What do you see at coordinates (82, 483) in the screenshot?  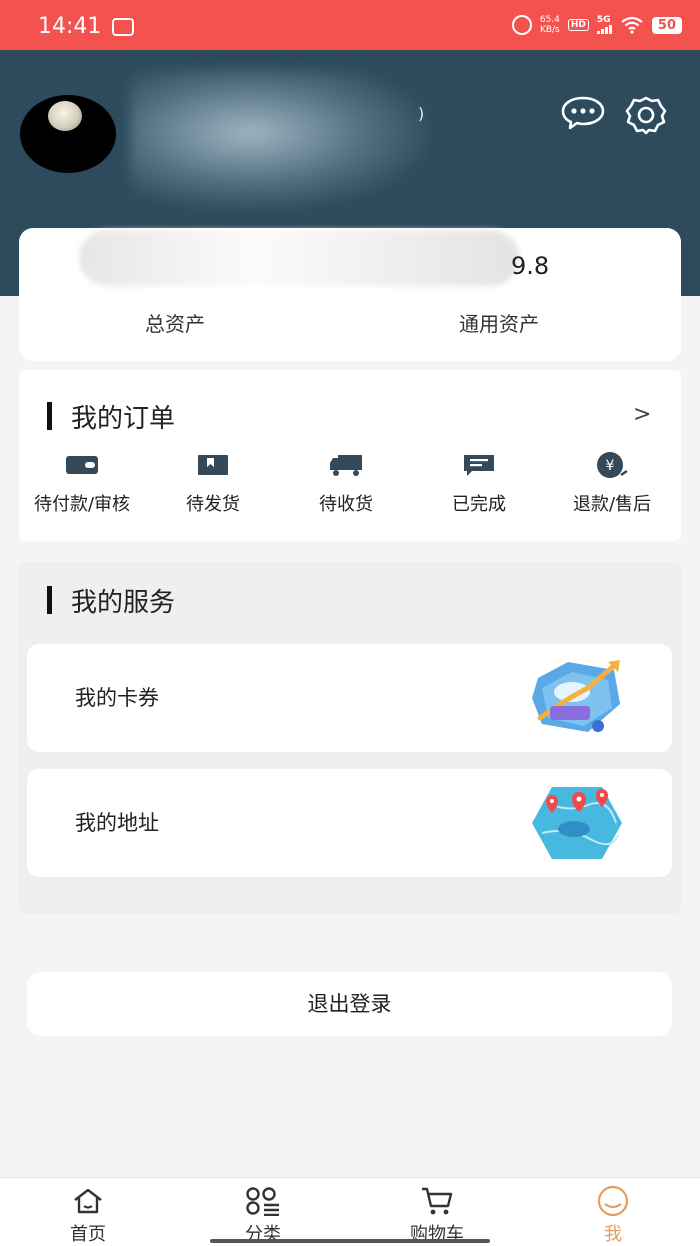 I see `order-pending-payment: 待付款/审核` at bounding box center [82, 483].